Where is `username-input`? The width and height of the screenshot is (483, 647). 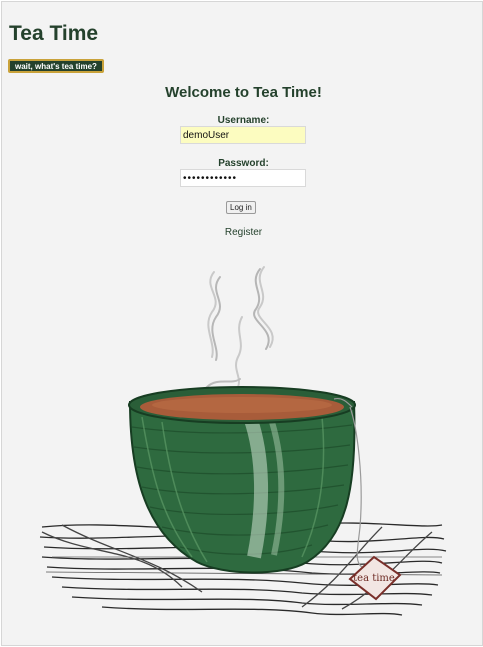
username-input is located at coordinates (243, 135).